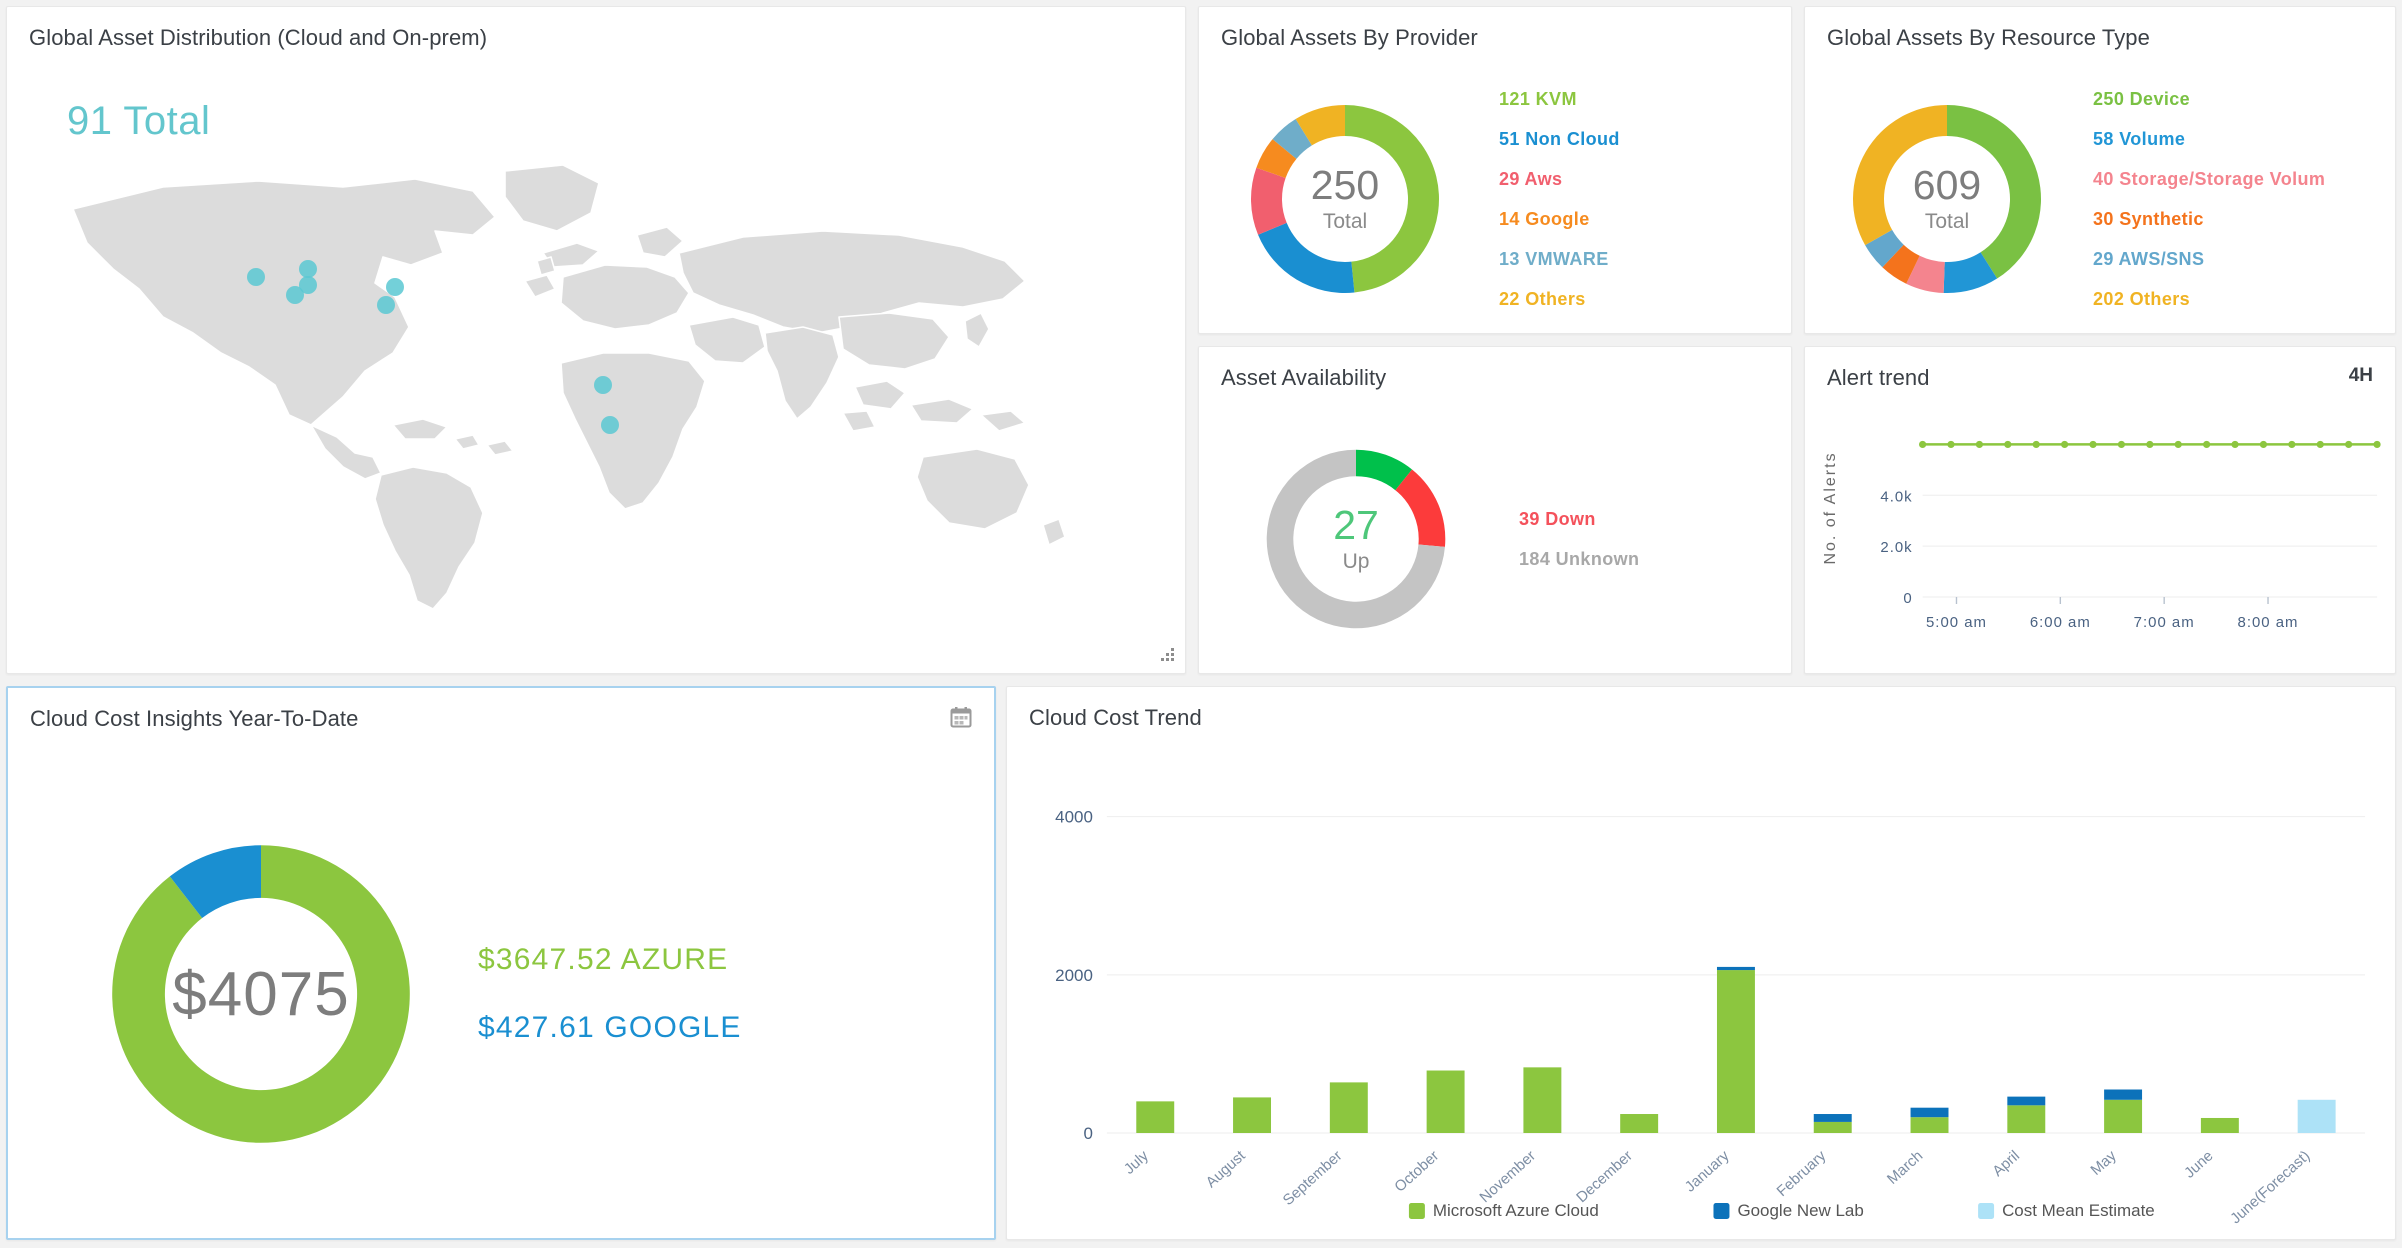 This screenshot has height=1248, width=2402. What do you see at coordinates (1416, 1171) in the screenshot?
I see `x-axis-tick-label: October` at bounding box center [1416, 1171].